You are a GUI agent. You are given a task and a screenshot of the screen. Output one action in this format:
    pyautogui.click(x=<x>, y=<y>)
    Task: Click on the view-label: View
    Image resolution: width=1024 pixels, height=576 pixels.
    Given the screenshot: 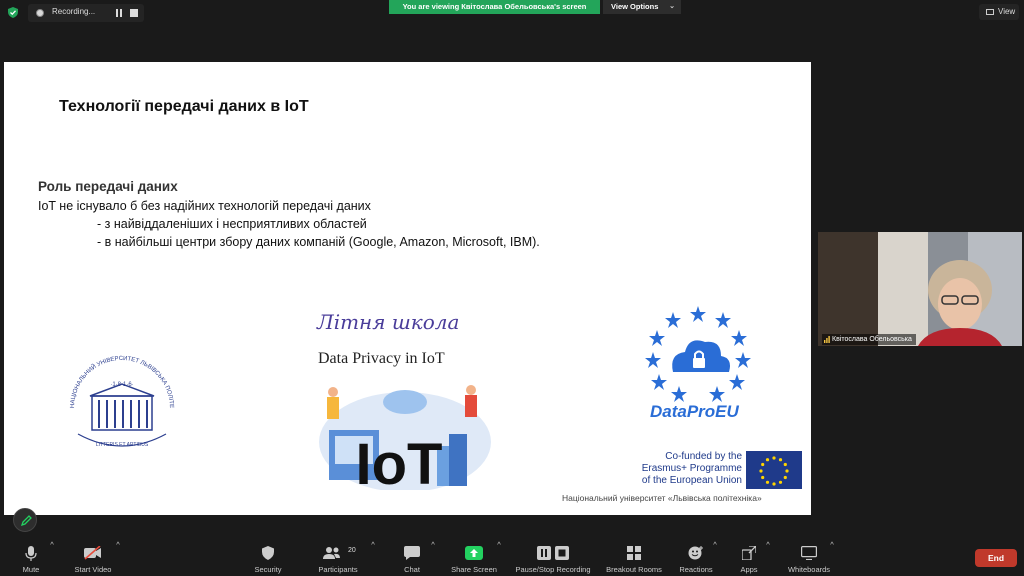 What is the action you would take?
    pyautogui.click(x=1007, y=11)
    